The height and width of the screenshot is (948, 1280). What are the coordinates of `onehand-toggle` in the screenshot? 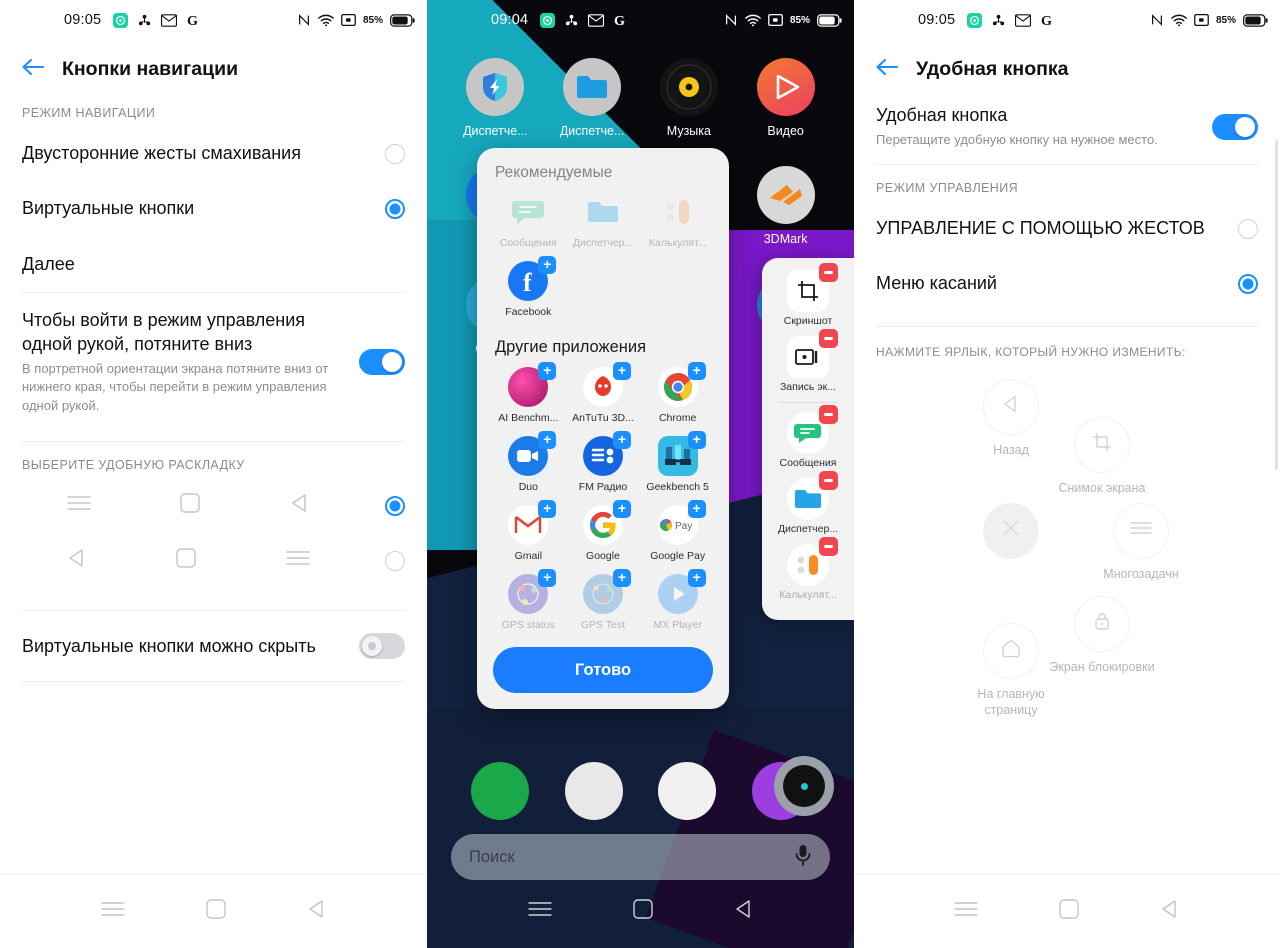 It's located at (382, 362).